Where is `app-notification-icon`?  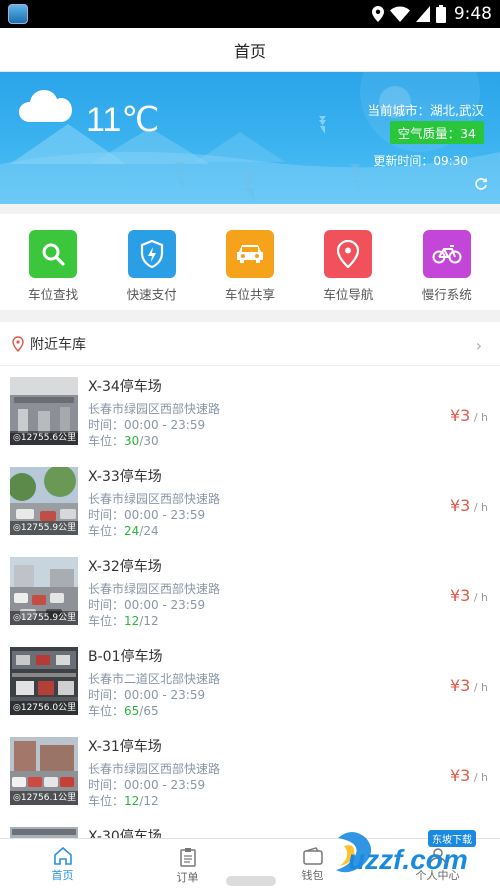
app-notification-icon is located at coordinates (18, 14).